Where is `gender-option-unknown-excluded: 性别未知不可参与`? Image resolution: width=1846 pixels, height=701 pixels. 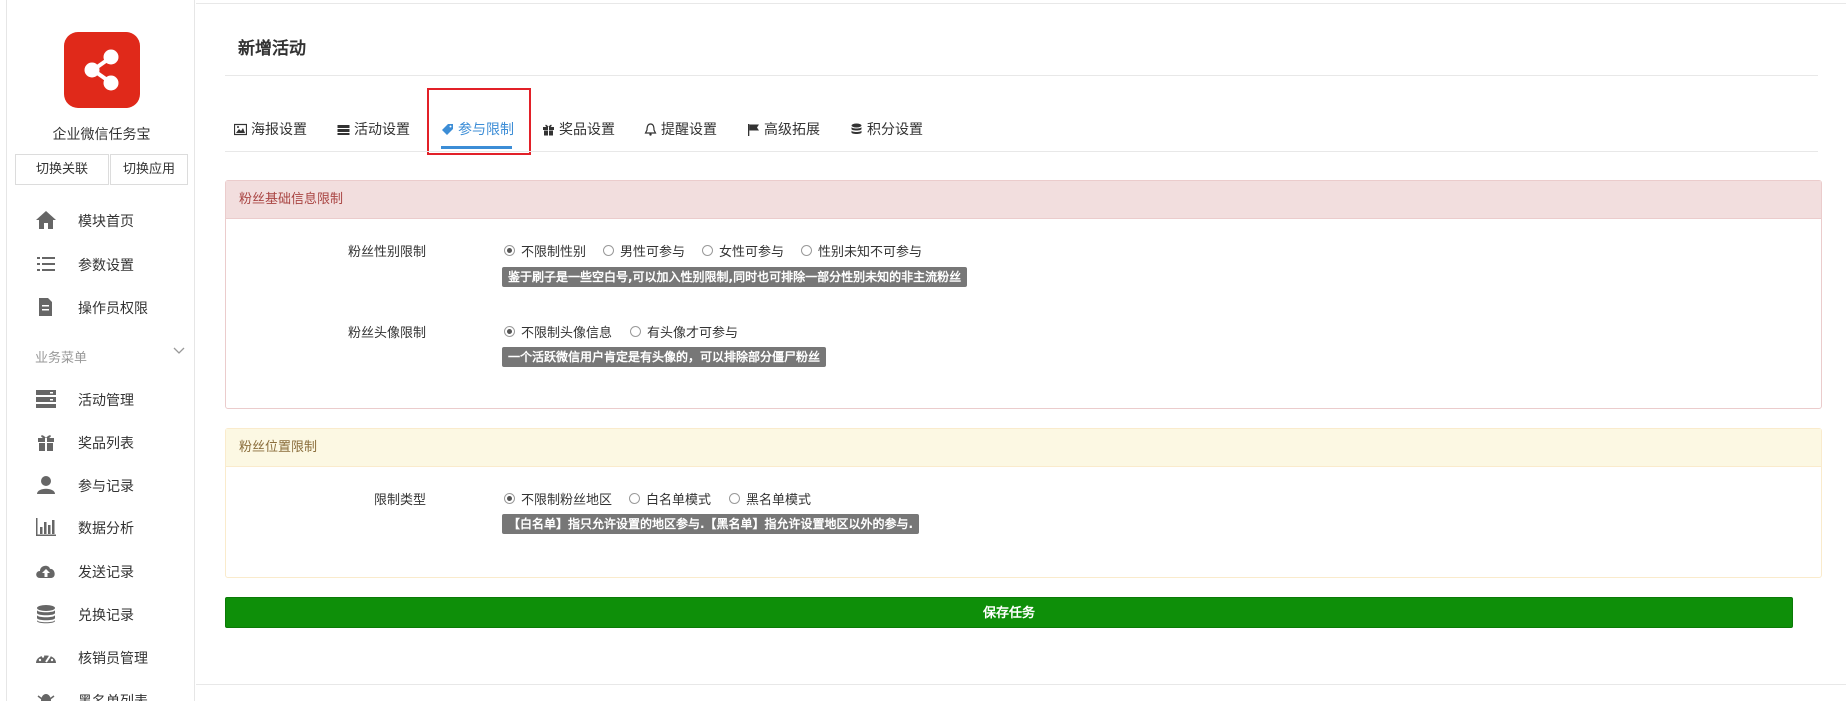
gender-option-unknown-excluded: 性别未知不可参与 is located at coordinates (861, 250).